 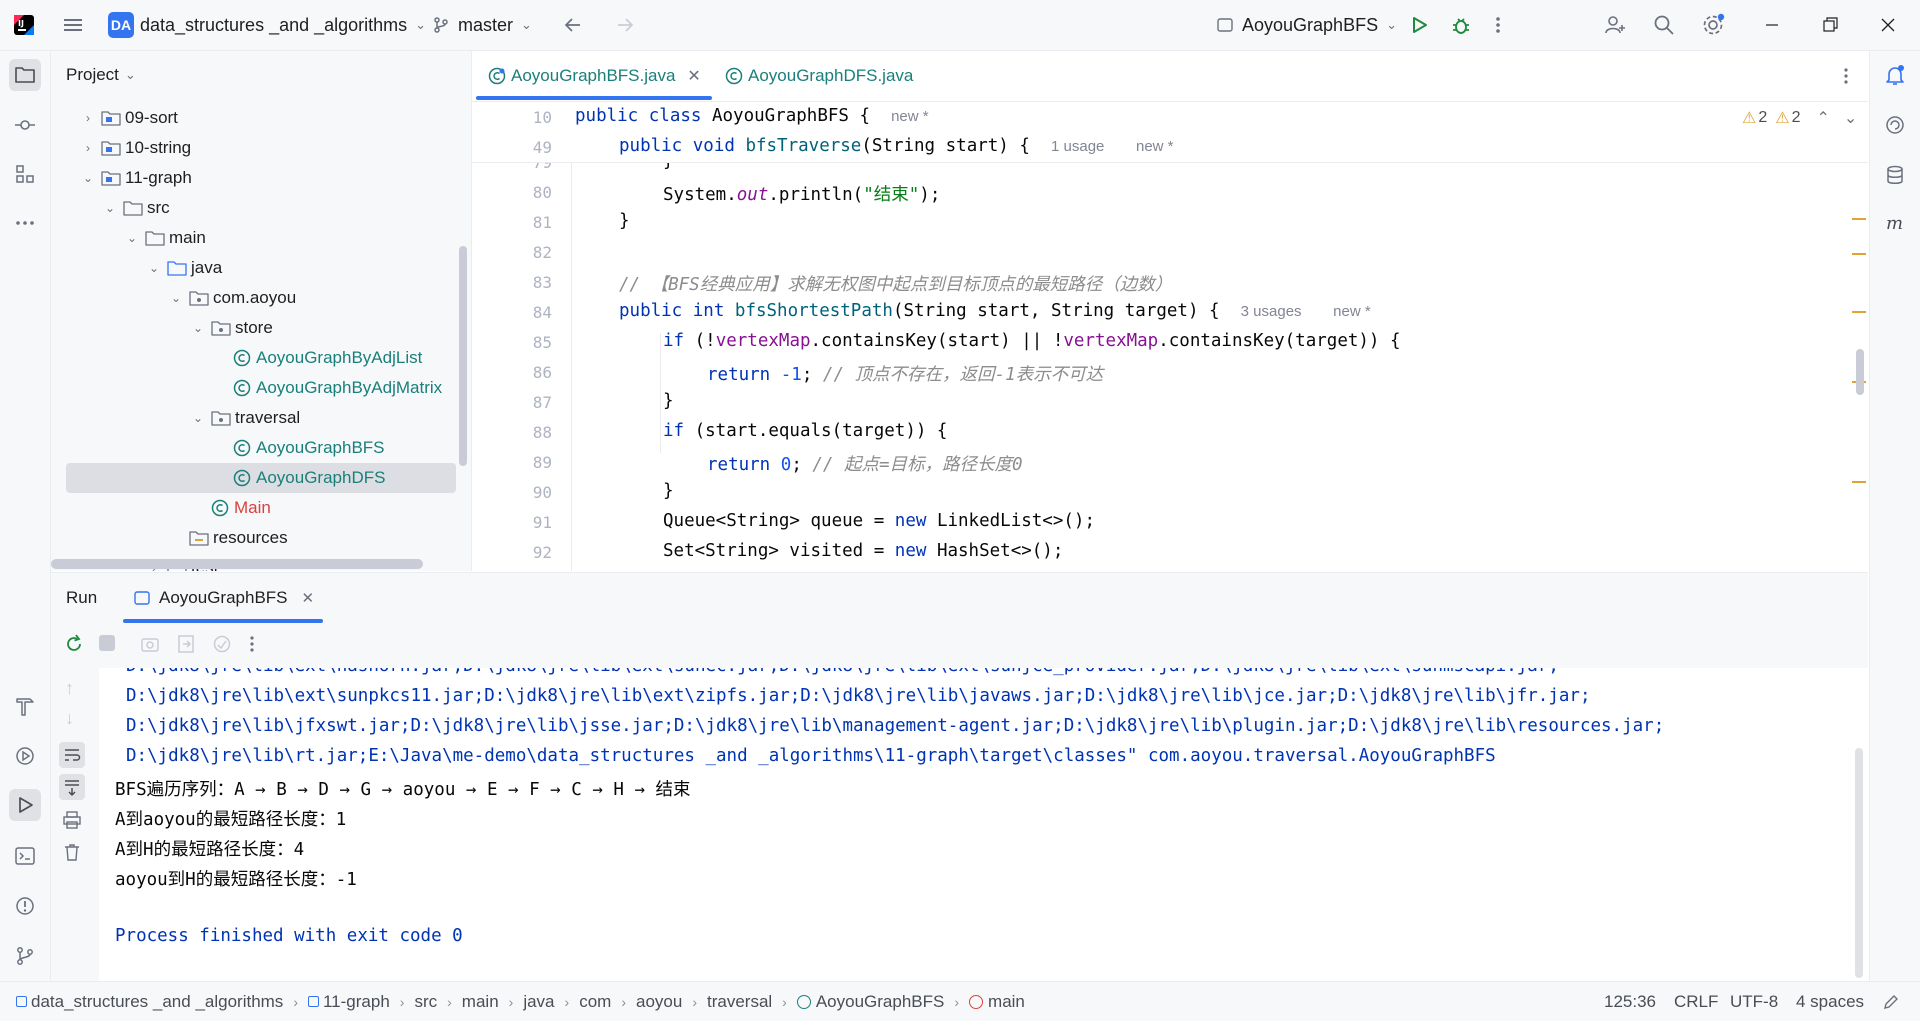 What do you see at coordinates (1498, 25) in the screenshot?
I see `more-actions-icon` at bounding box center [1498, 25].